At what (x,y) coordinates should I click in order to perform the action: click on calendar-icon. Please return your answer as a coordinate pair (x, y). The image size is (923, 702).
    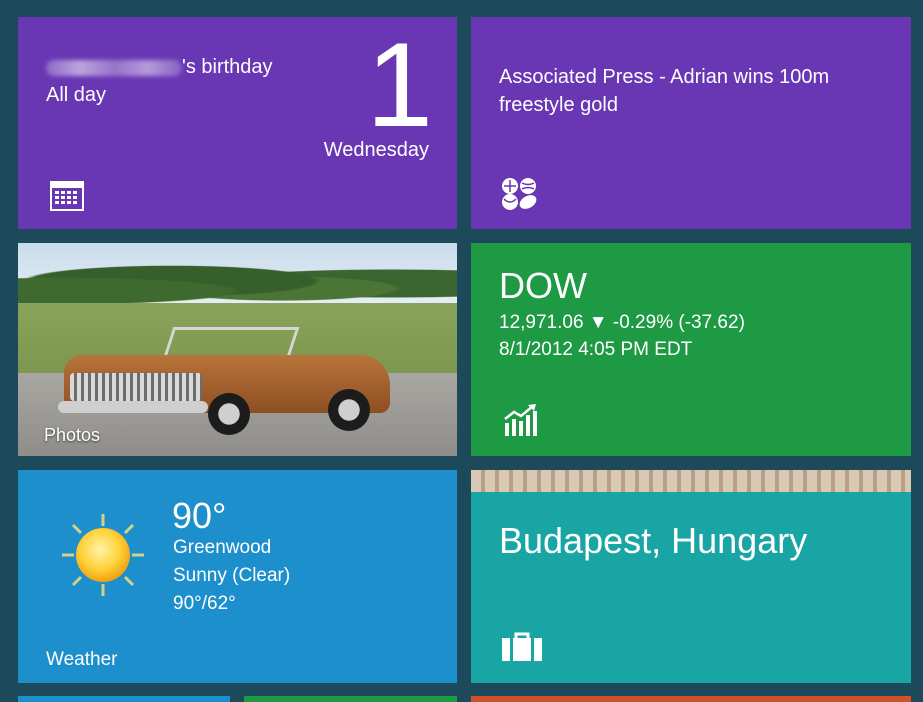
    Looking at the image, I should click on (67, 196).